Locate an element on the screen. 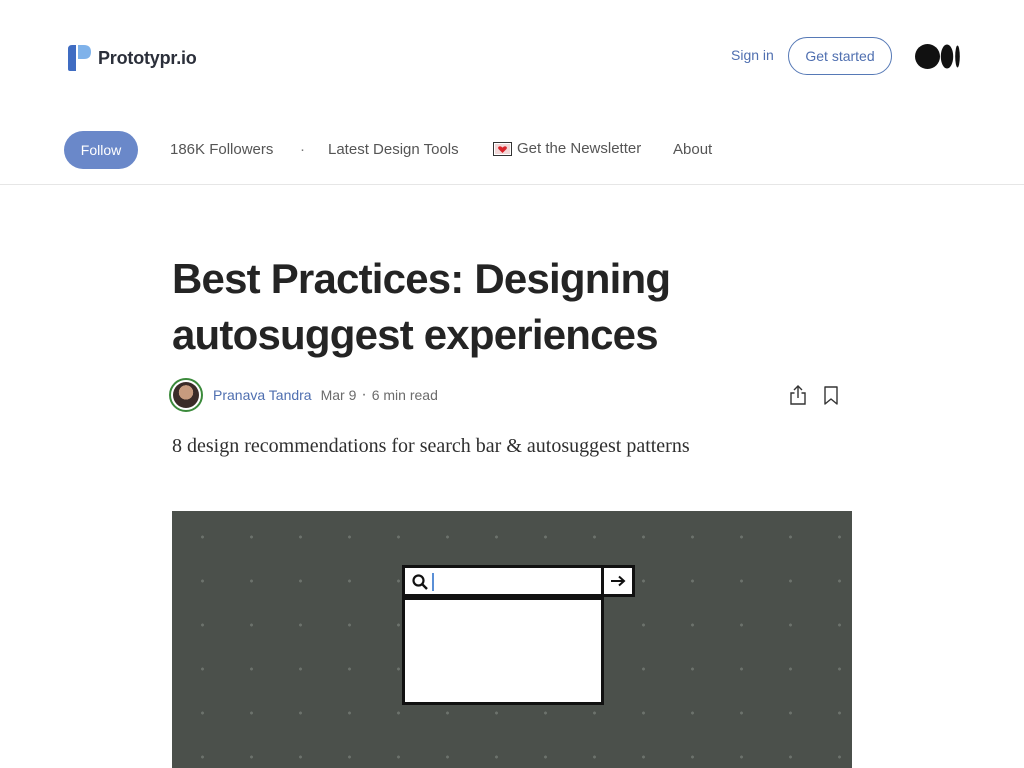 The height and width of the screenshot is (768, 1024). followers-count: 186K Followers is located at coordinates (222, 149).